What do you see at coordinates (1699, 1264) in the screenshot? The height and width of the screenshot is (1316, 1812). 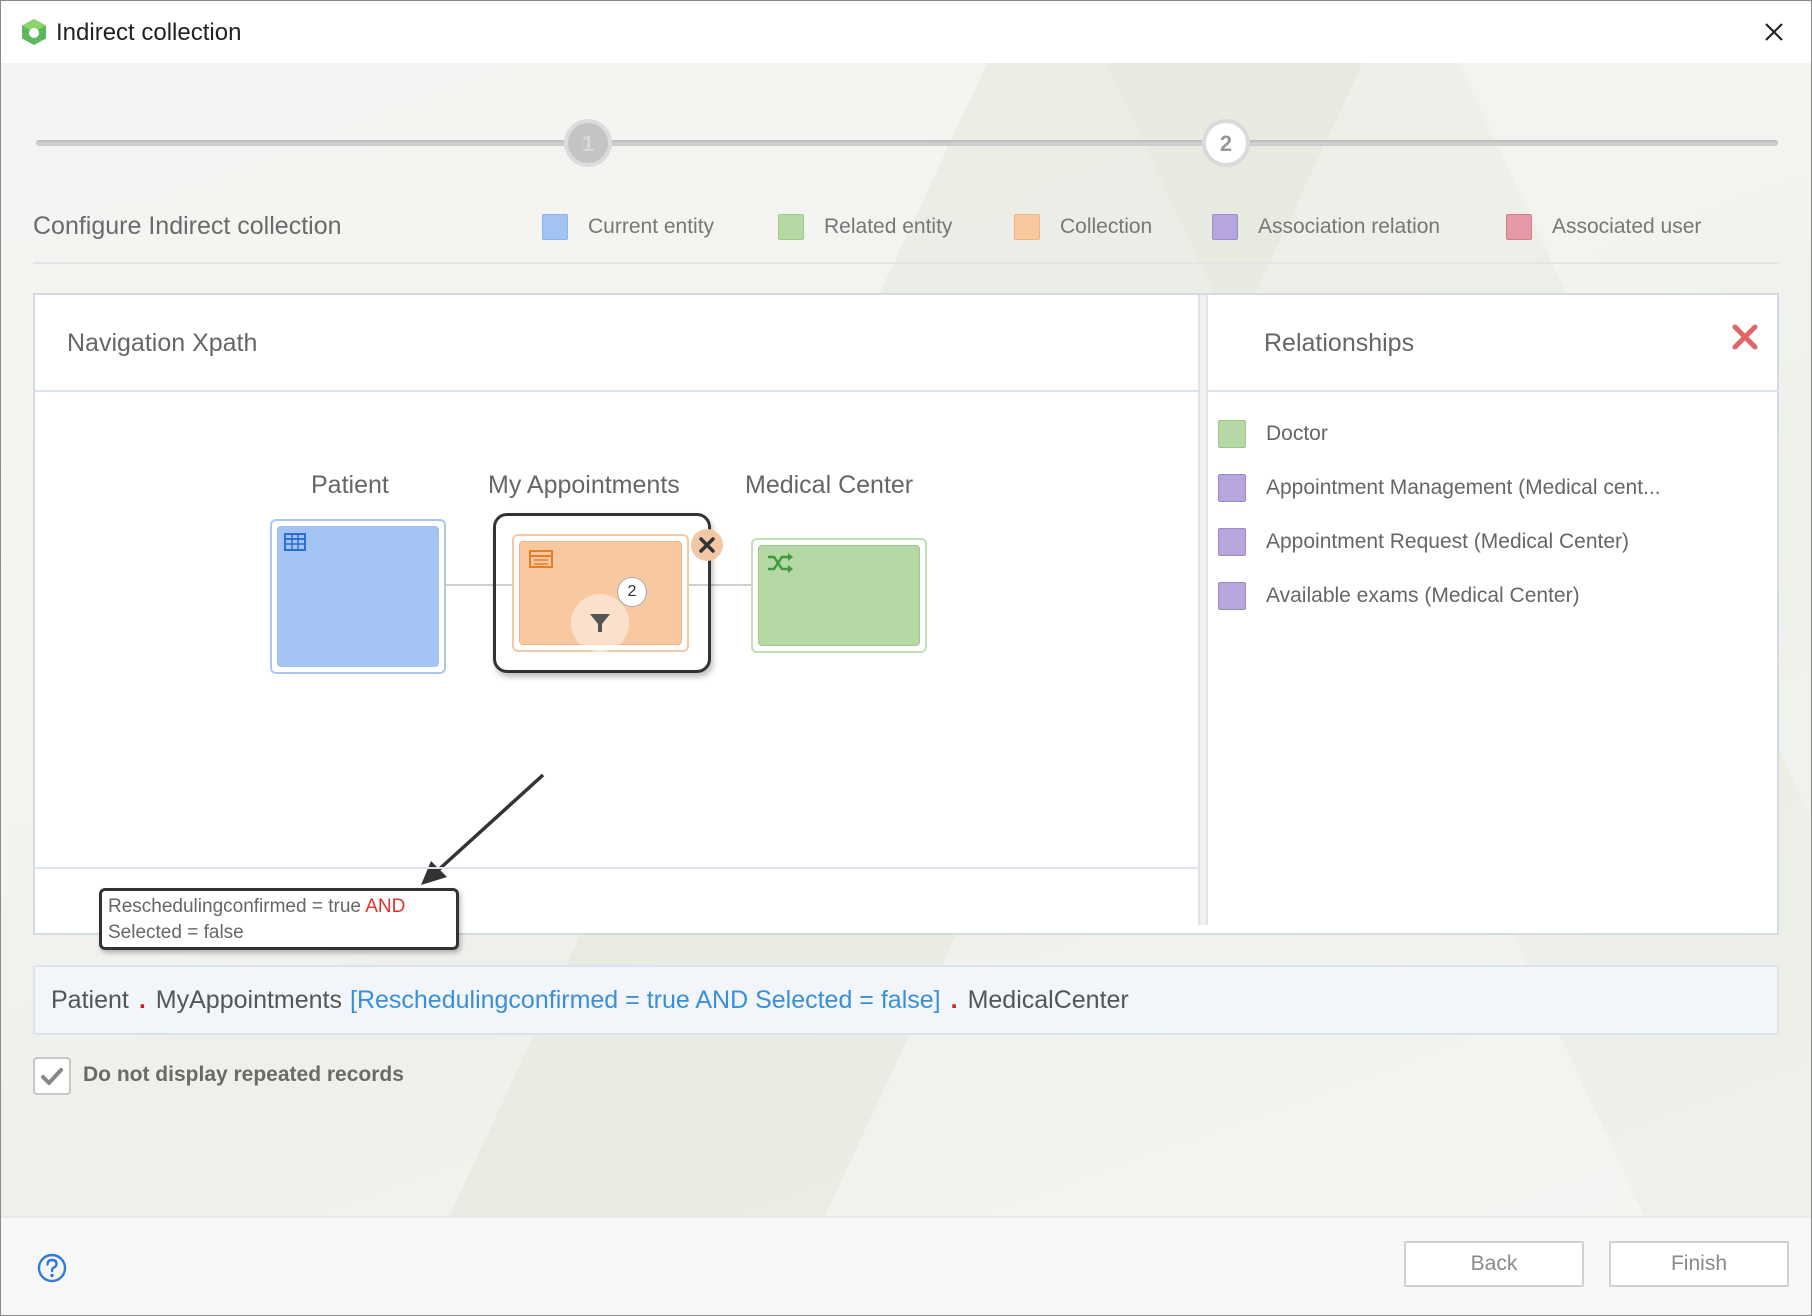 I see `finish-button: Finish` at bounding box center [1699, 1264].